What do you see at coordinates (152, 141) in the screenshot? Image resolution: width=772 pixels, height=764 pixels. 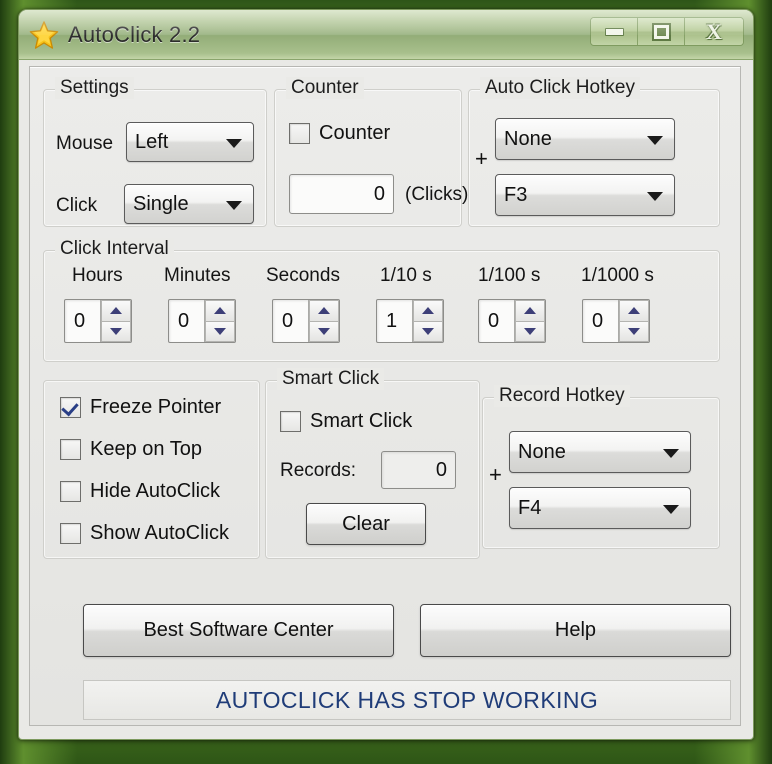 I see `mouse-select-value: Left` at bounding box center [152, 141].